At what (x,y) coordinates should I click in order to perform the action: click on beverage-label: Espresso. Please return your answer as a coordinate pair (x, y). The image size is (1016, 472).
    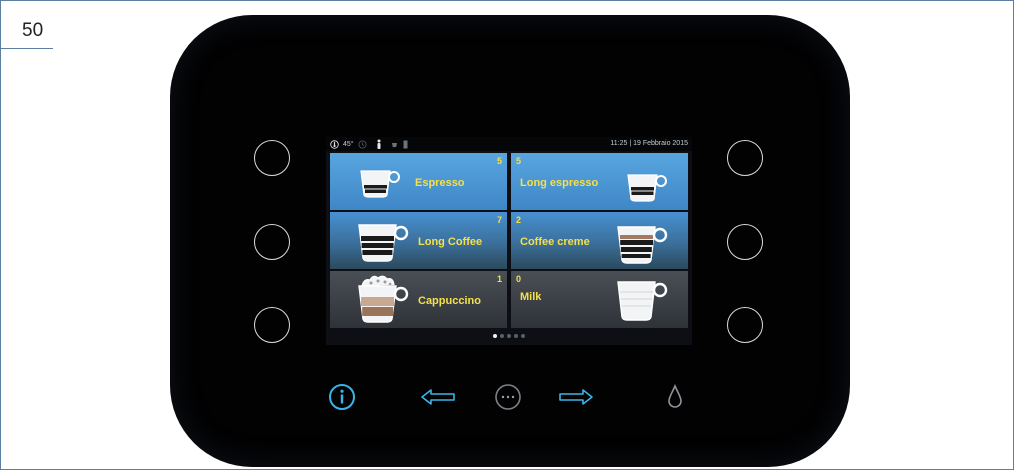
    Looking at the image, I should click on (440, 183).